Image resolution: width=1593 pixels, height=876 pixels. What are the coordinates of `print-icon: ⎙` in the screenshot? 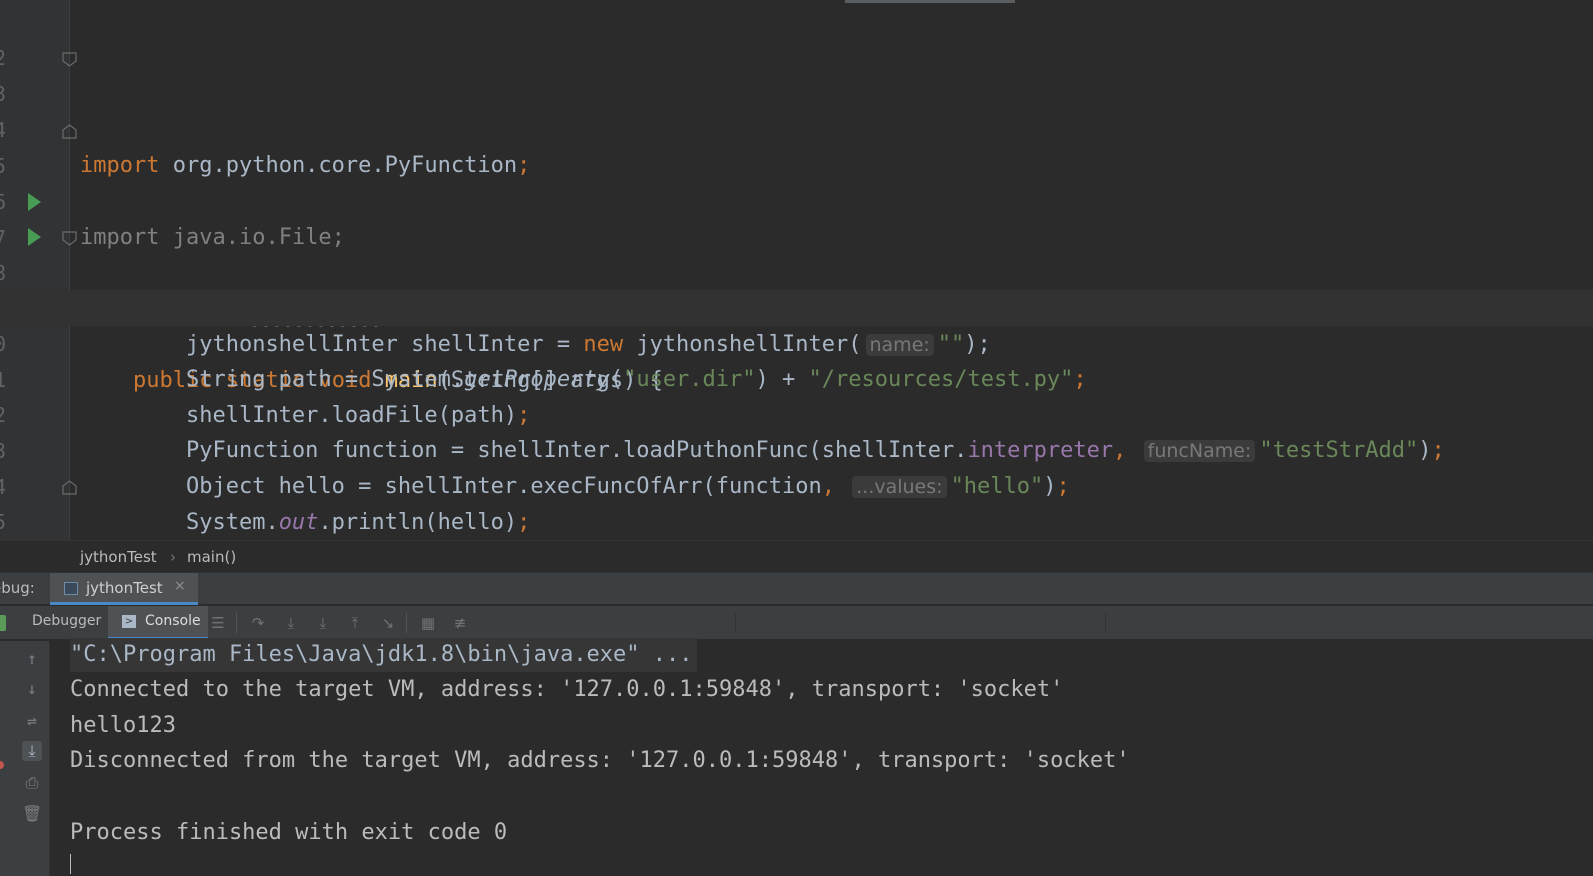 It's located at (32, 783).